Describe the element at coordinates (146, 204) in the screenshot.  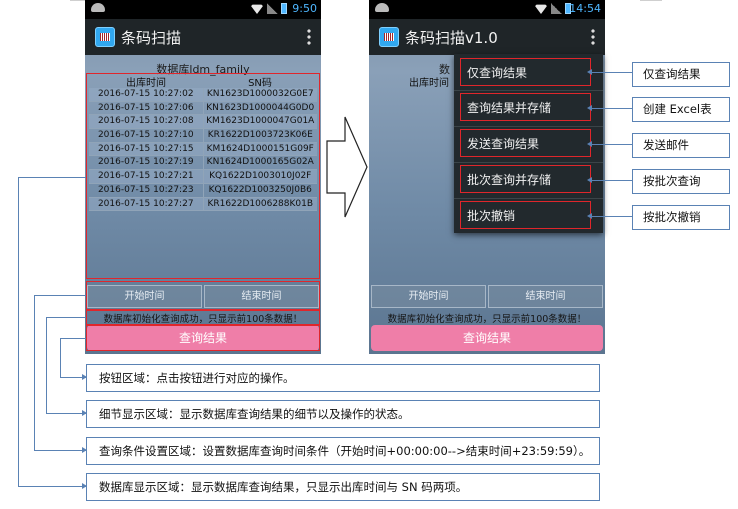
I see `cell-time: 2016-07-15 10:27:27` at that location.